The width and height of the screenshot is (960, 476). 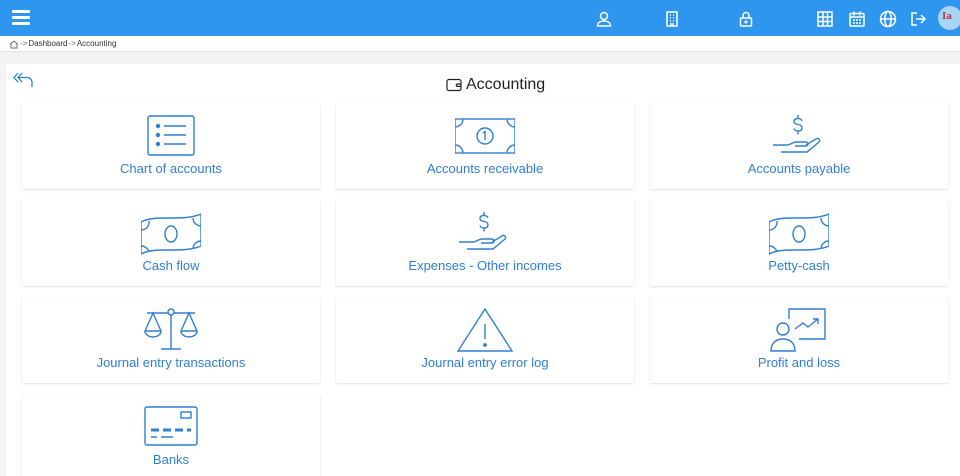 What do you see at coordinates (96, 43) in the screenshot?
I see `breadcrumb-accounting: Accounting` at bounding box center [96, 43].